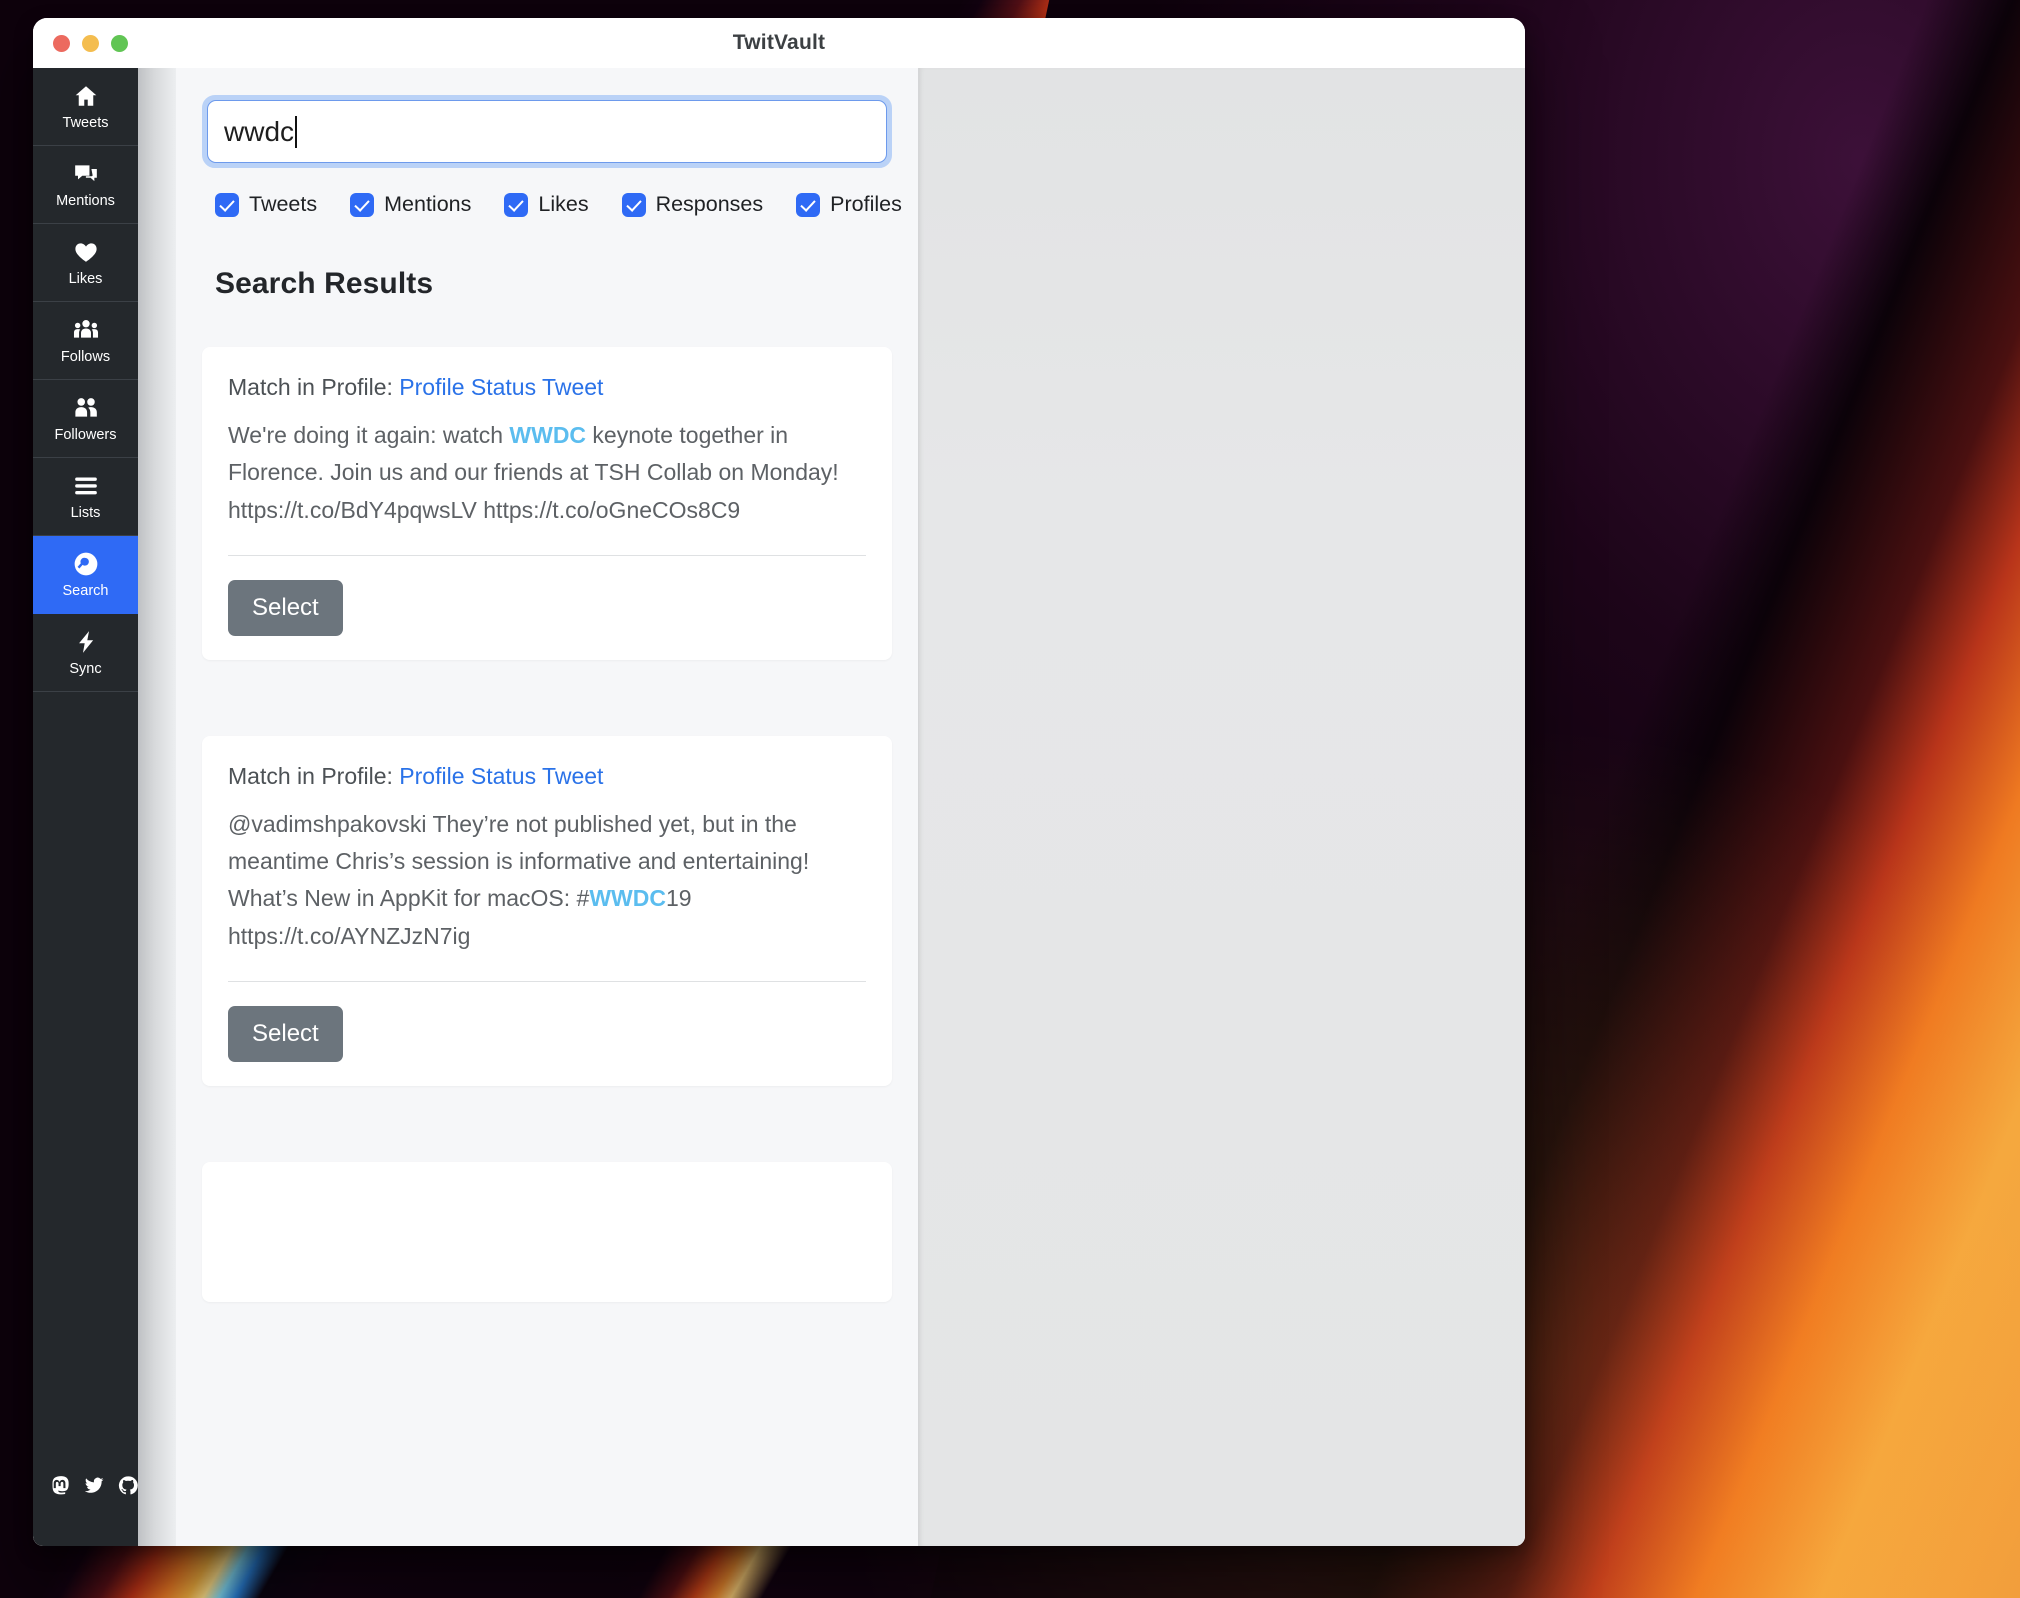  What do you see at coordinates (86, 252) in the screenshot?
I see `heart-icon` at bounding box center [86, 252].